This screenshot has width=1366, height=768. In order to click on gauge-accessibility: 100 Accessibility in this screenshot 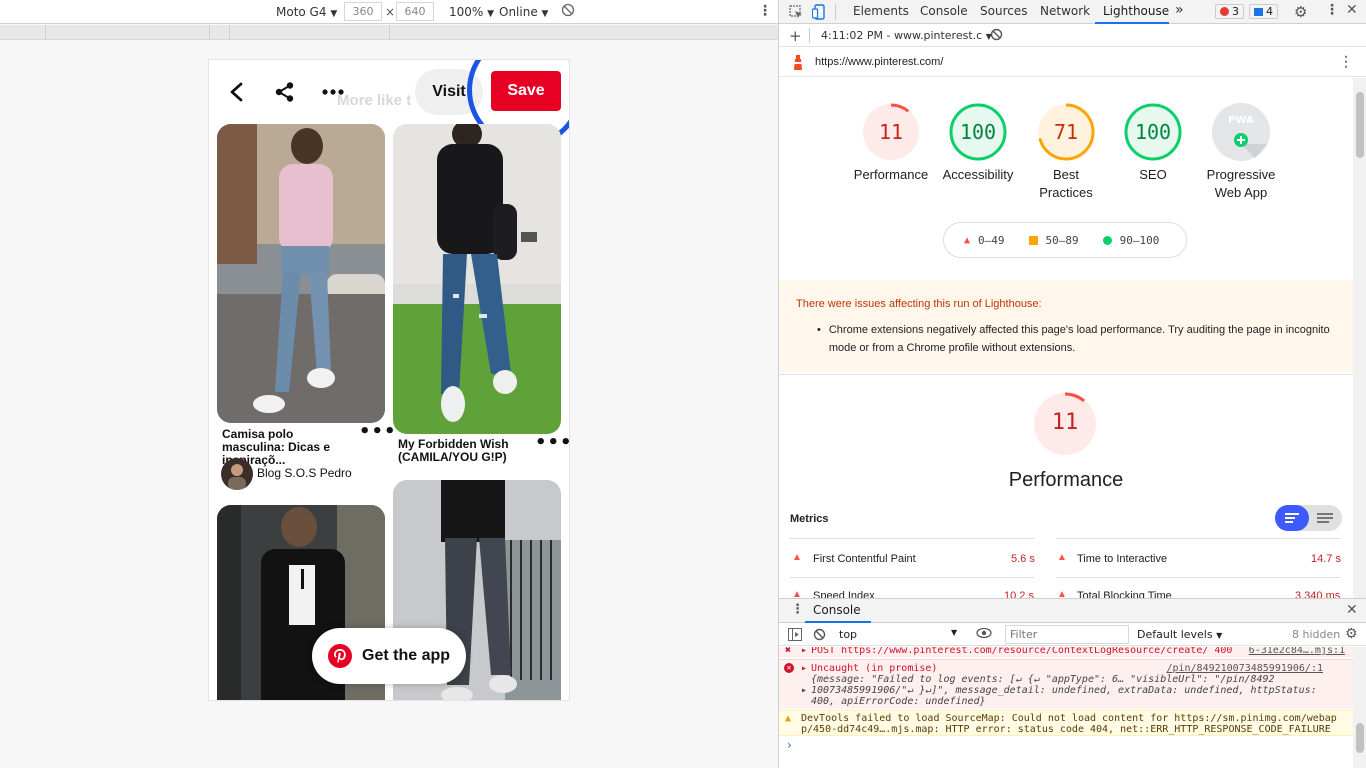, I will do `click(978, 143)`.